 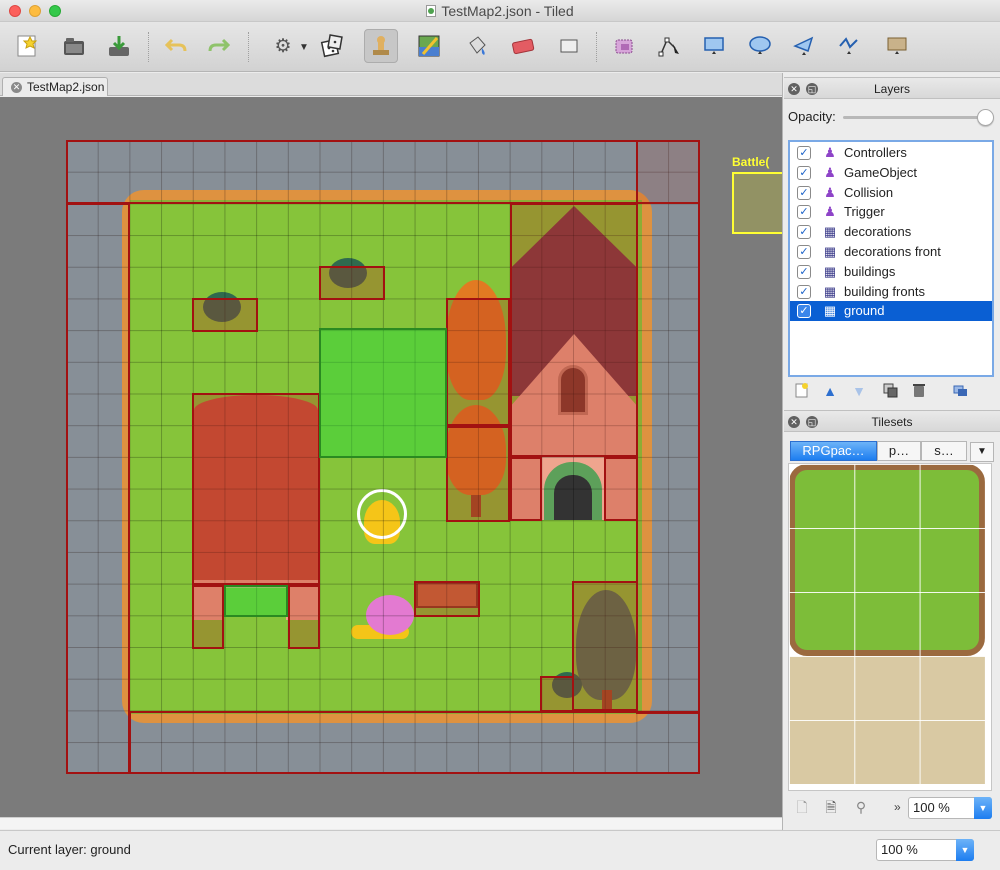 What do you see at coordinates (16, 87) in the screenshot?
I see `close-tab-icon: ✕` at bounding box center [16, 87].